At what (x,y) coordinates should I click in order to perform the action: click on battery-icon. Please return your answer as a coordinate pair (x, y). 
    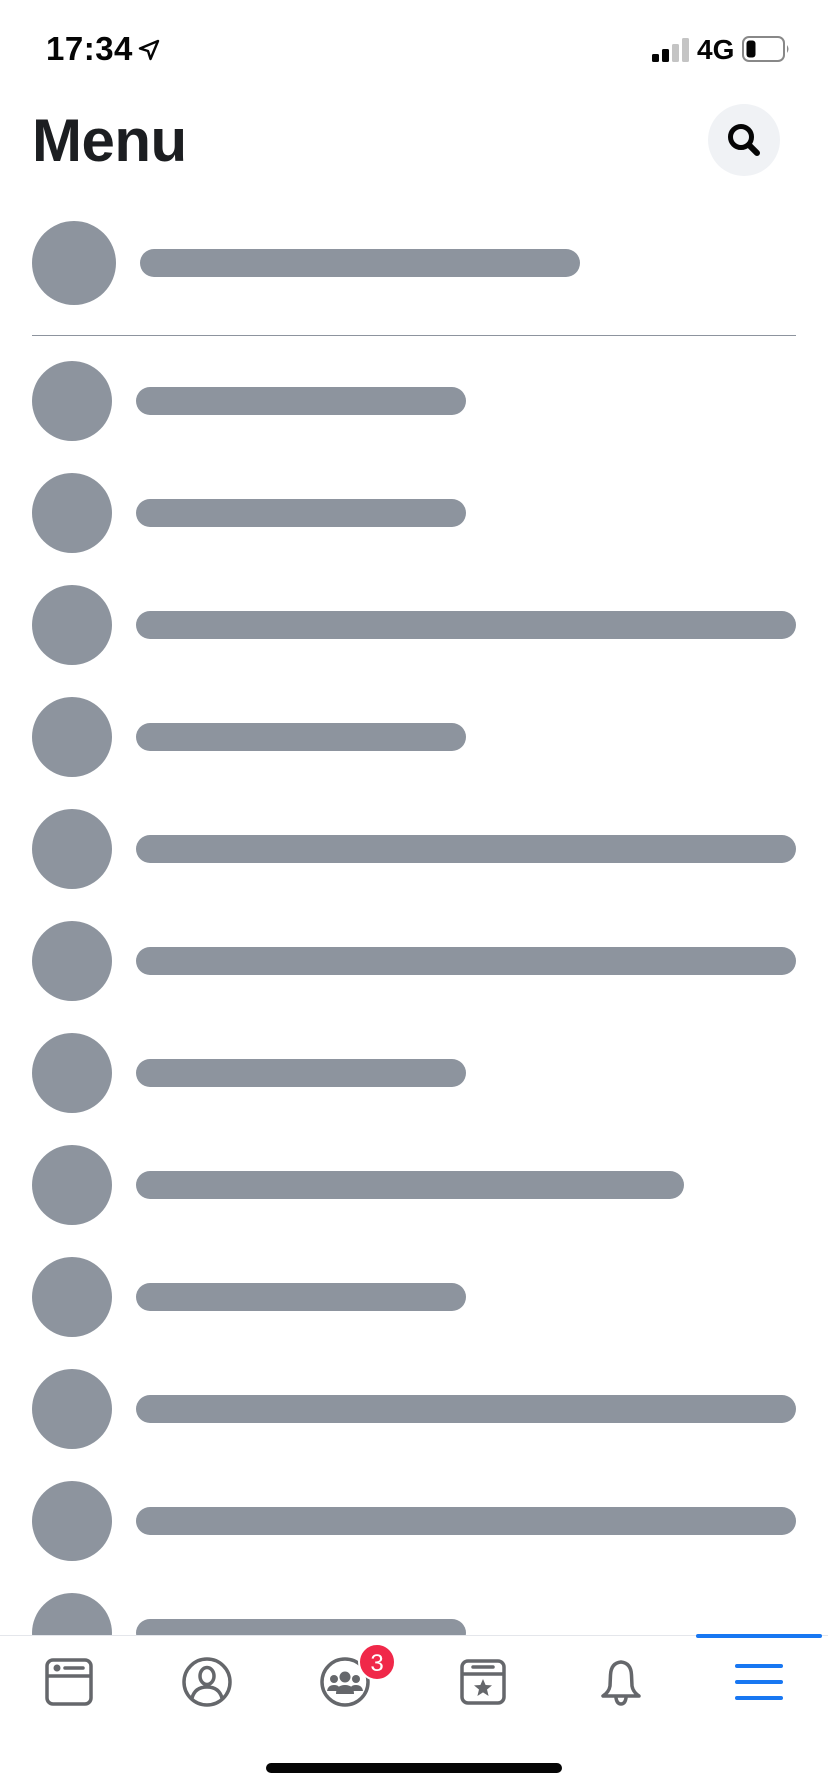
    Looking at the image, I should click on (765, 49).